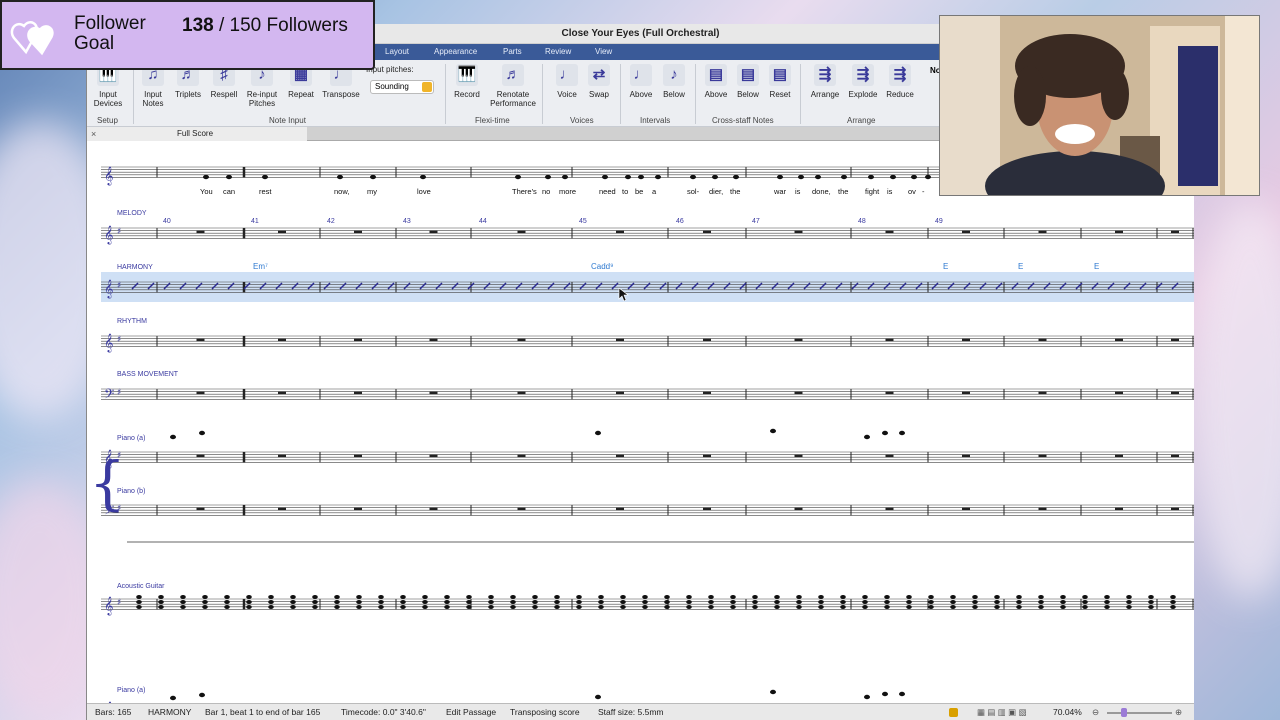  What do you see at coordinates (1124, 712) in the screenshot?
I see `zoom-slider-thumb` at bounding box center [1124, 712].